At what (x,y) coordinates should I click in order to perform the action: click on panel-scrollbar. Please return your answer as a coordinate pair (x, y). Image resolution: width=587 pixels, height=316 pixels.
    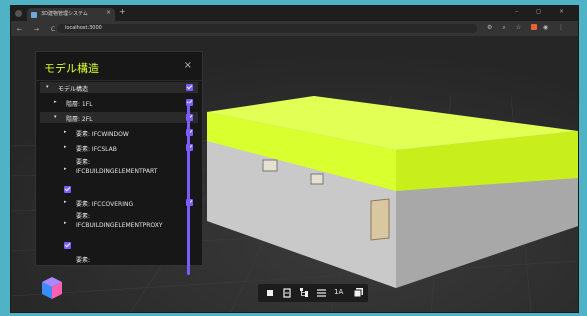
    Looking at the image, I should click on (188, 189).